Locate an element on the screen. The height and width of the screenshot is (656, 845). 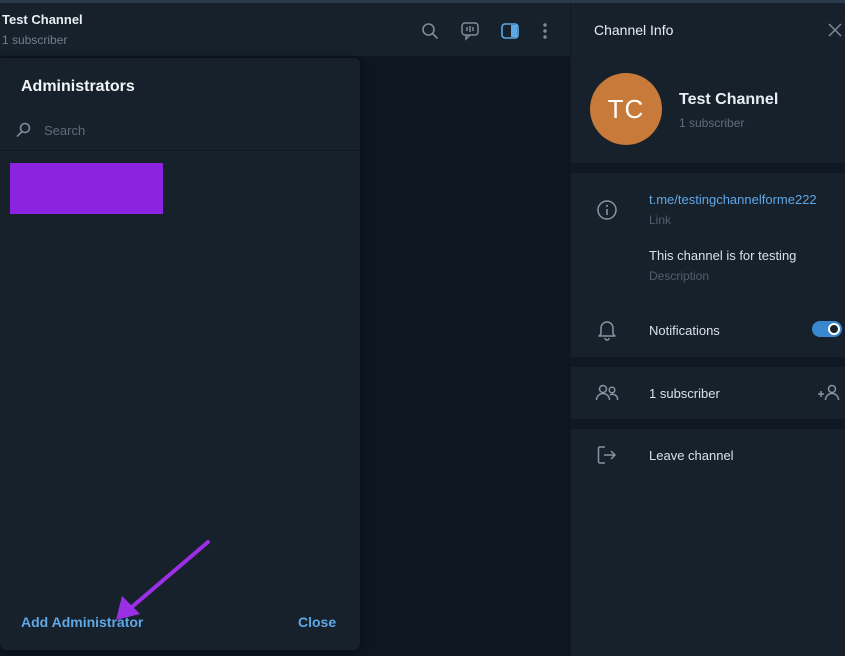
channel-info-title: Channel Info is located at coordinates (634, 30).